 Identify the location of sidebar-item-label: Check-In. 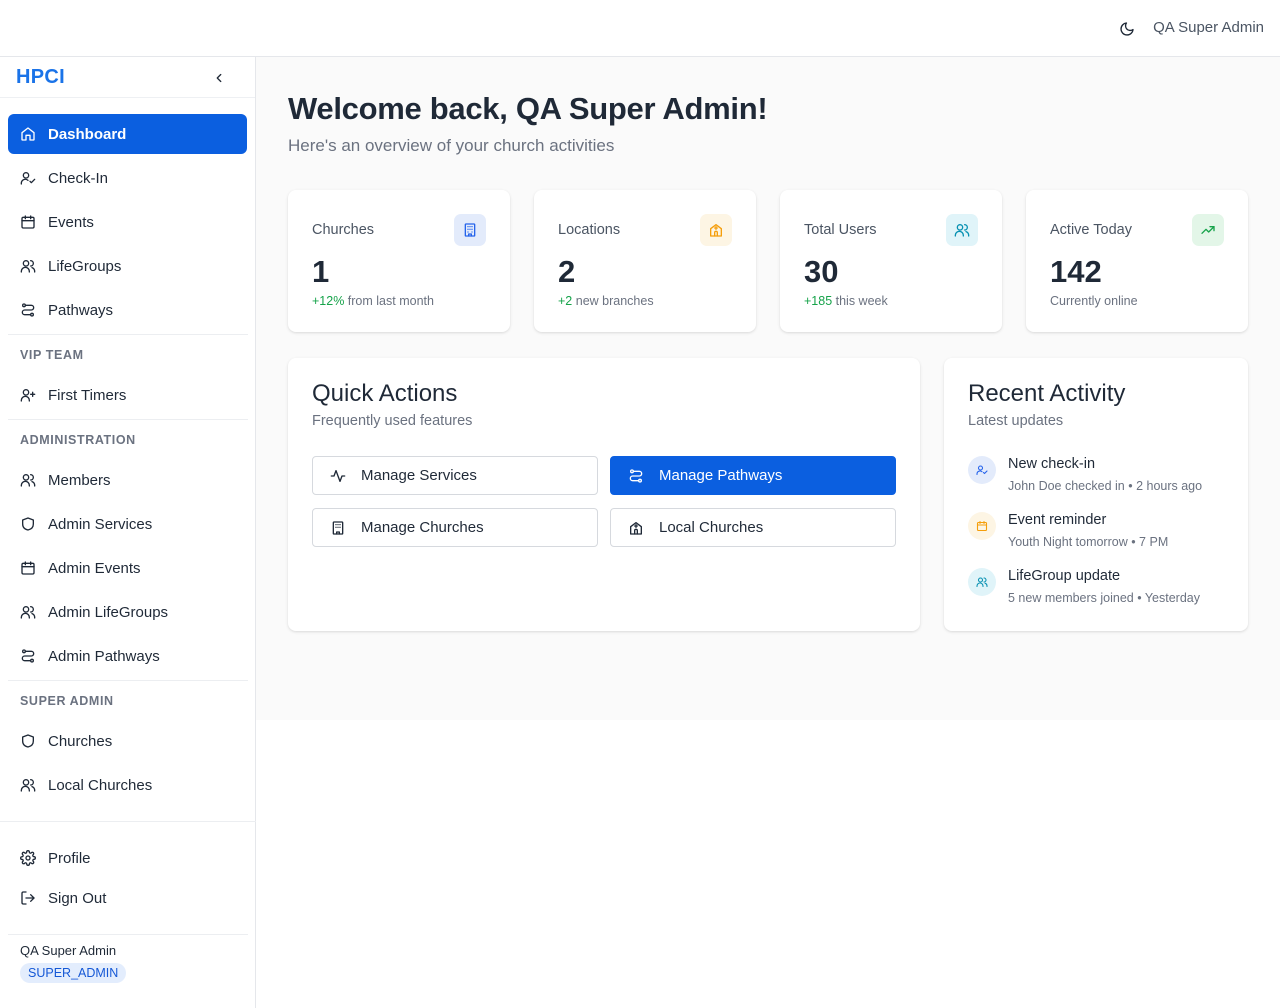
(78, 178).